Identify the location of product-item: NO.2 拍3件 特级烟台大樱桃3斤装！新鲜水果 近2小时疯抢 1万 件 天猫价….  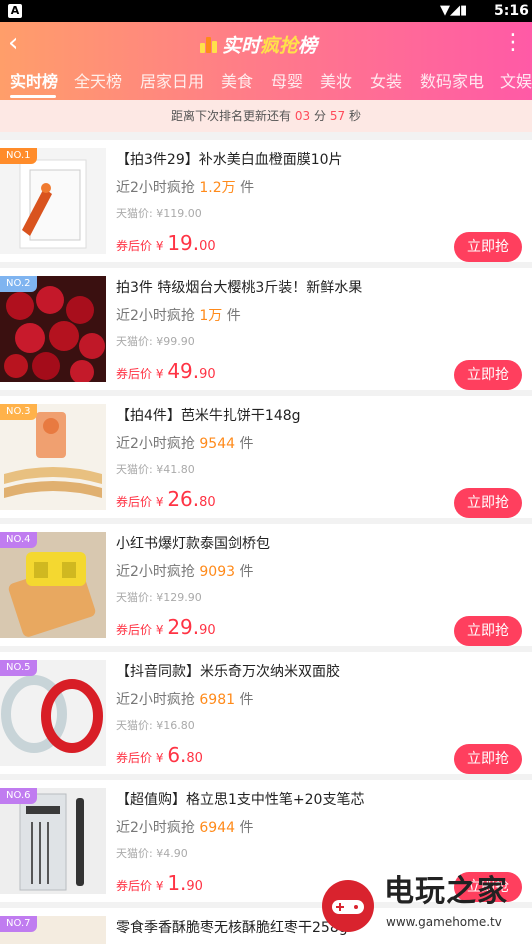
(266, 329).